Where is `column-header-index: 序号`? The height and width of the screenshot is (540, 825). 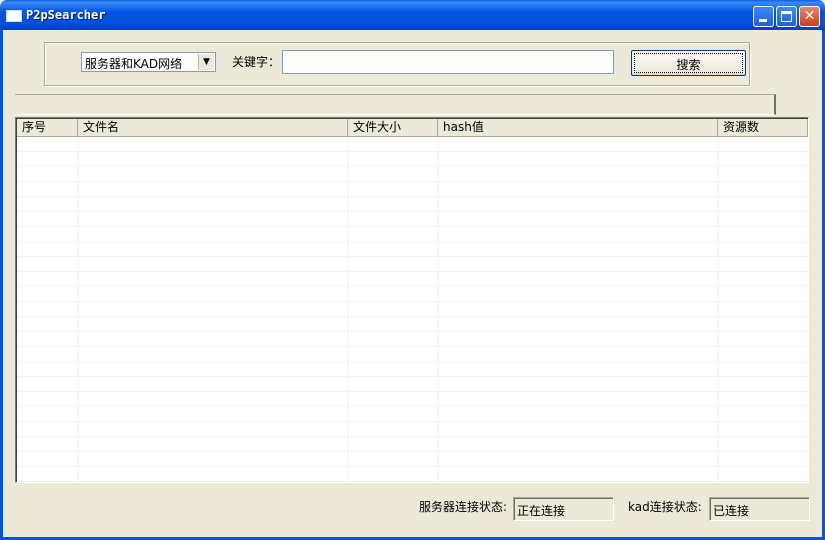 column-header-index: 序号 is located at coordinates (47, 127).